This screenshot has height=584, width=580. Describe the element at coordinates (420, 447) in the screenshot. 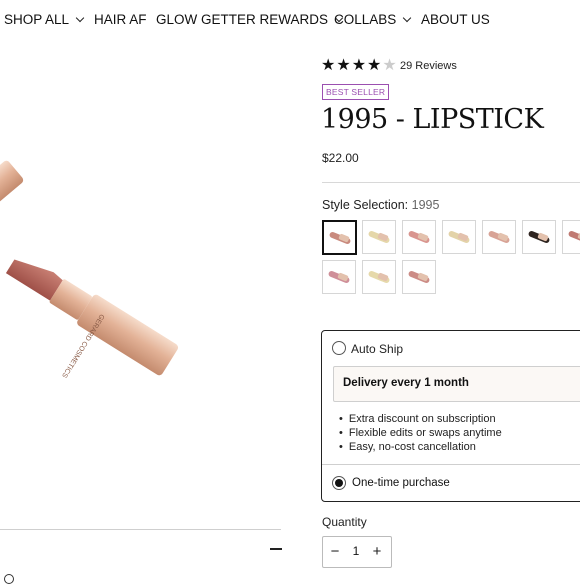

I see `benefit-item: Easy, no-cost cancellation` at that location.